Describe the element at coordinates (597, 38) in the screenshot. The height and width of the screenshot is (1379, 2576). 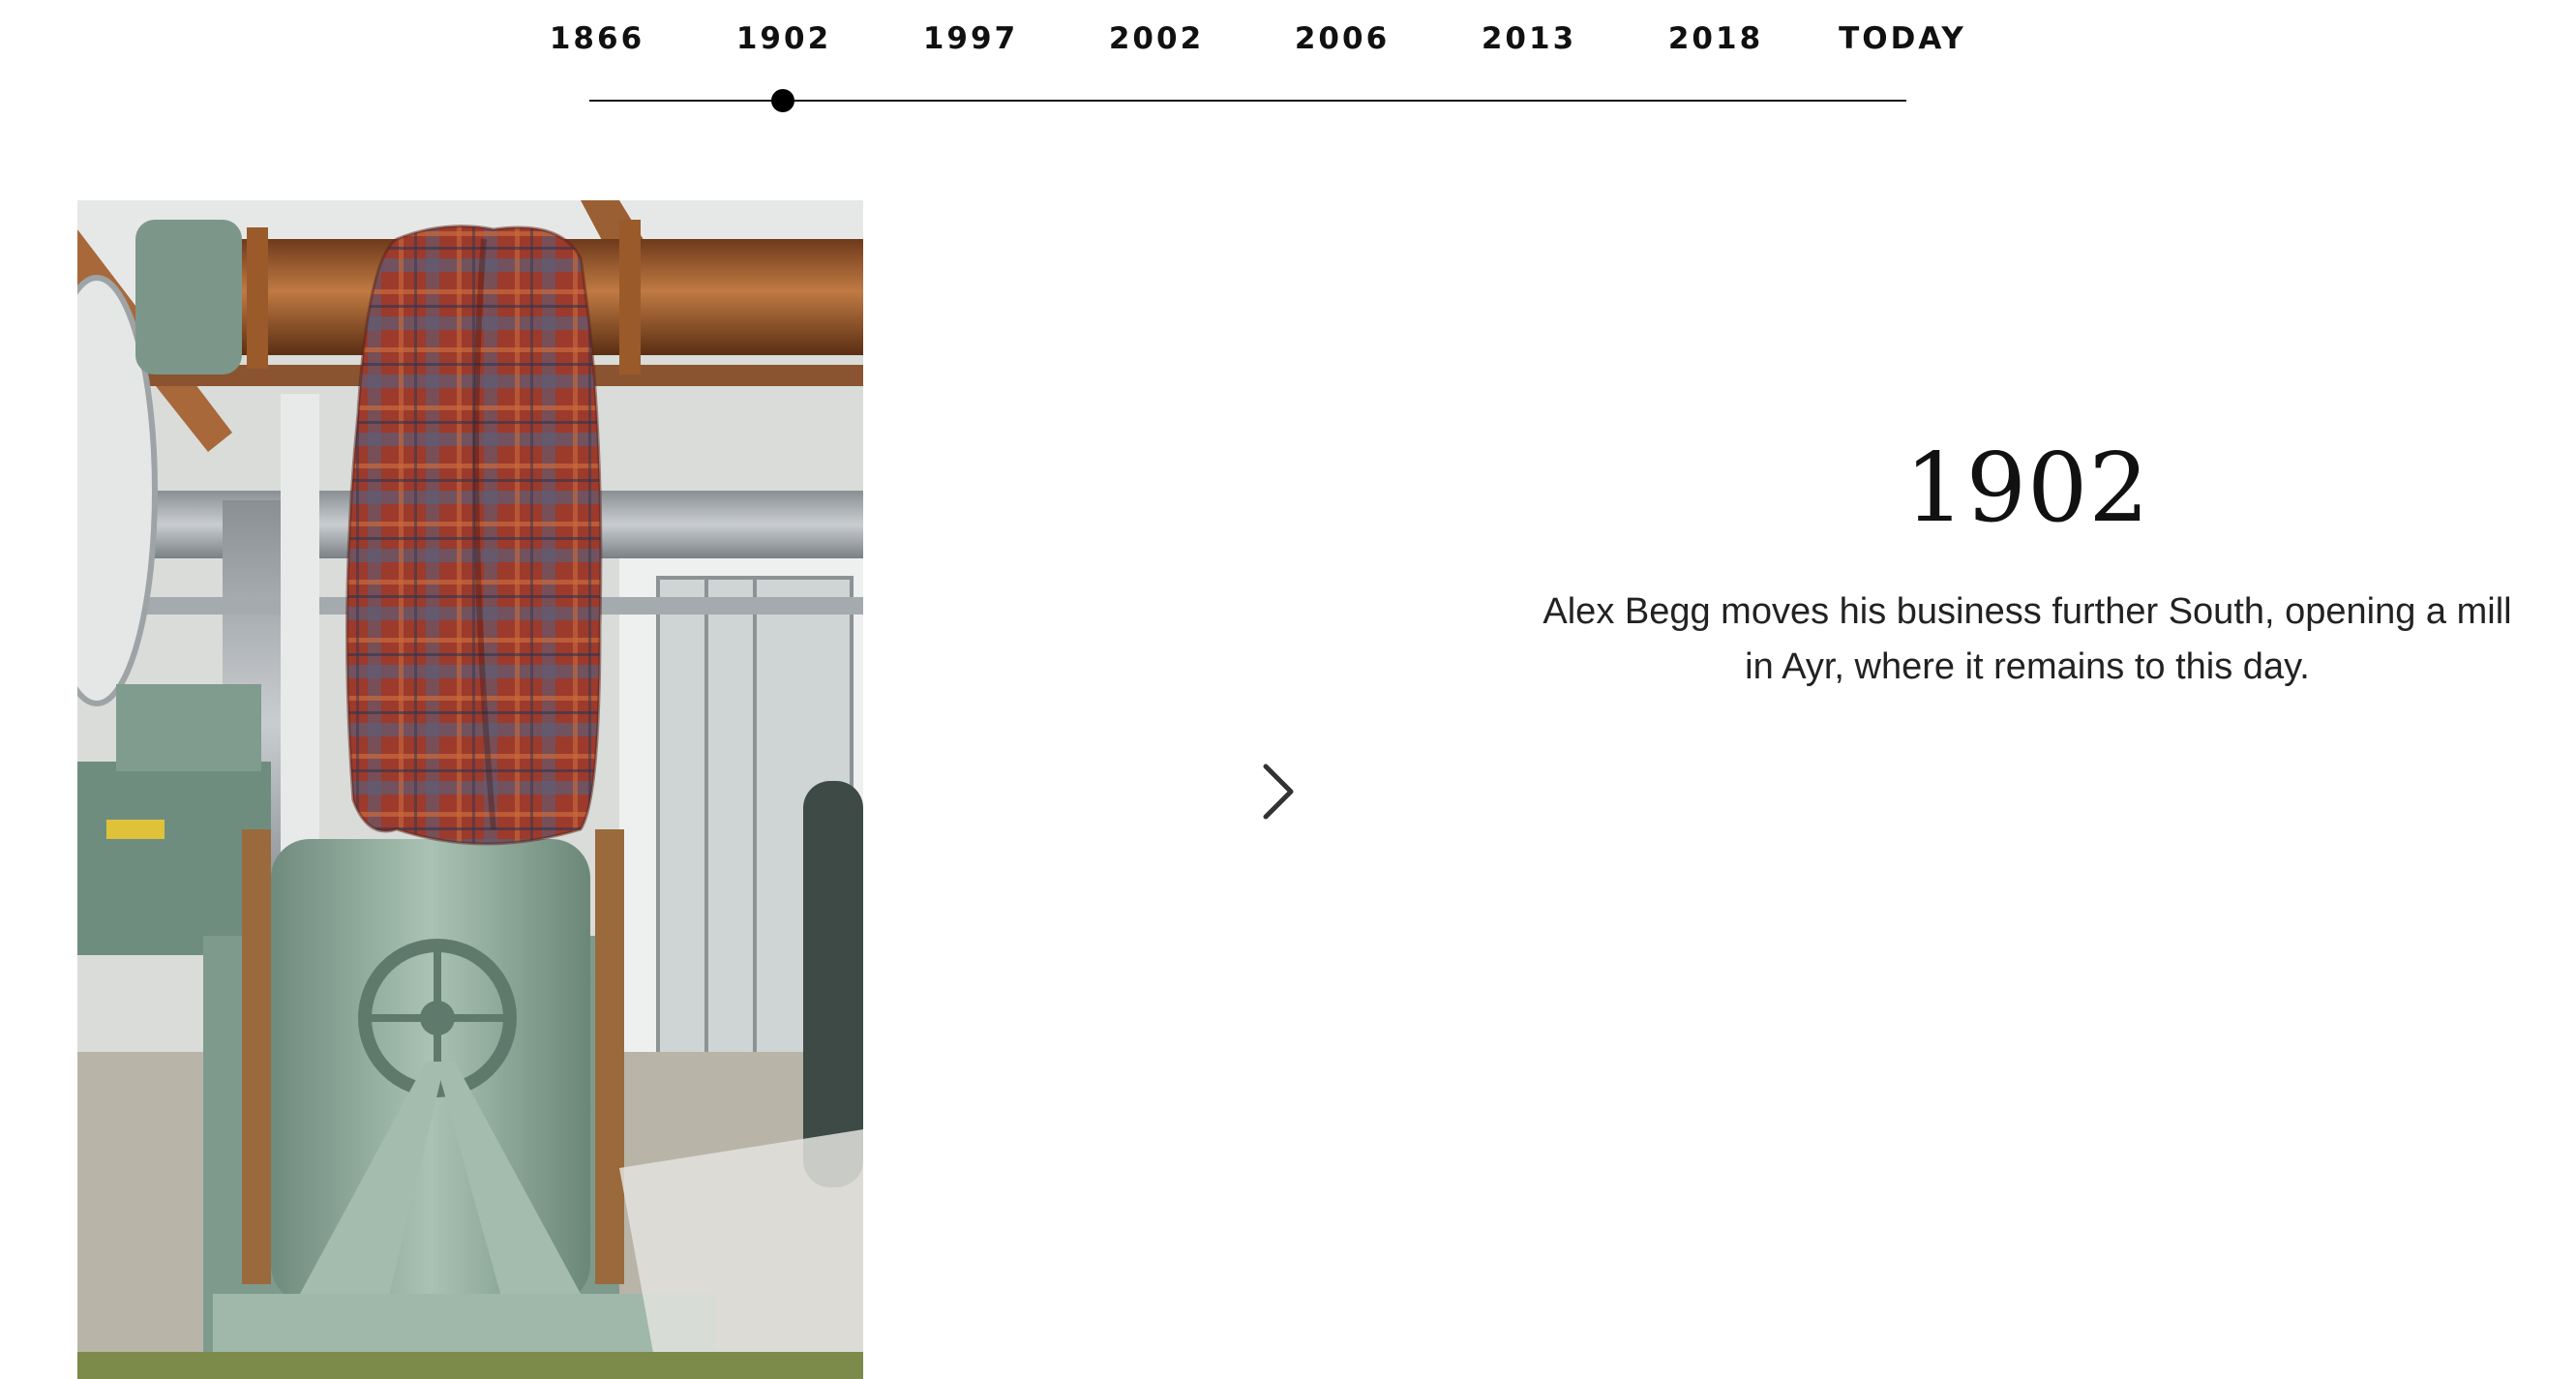
I see `timeline-year-1866: 1866` at that location.